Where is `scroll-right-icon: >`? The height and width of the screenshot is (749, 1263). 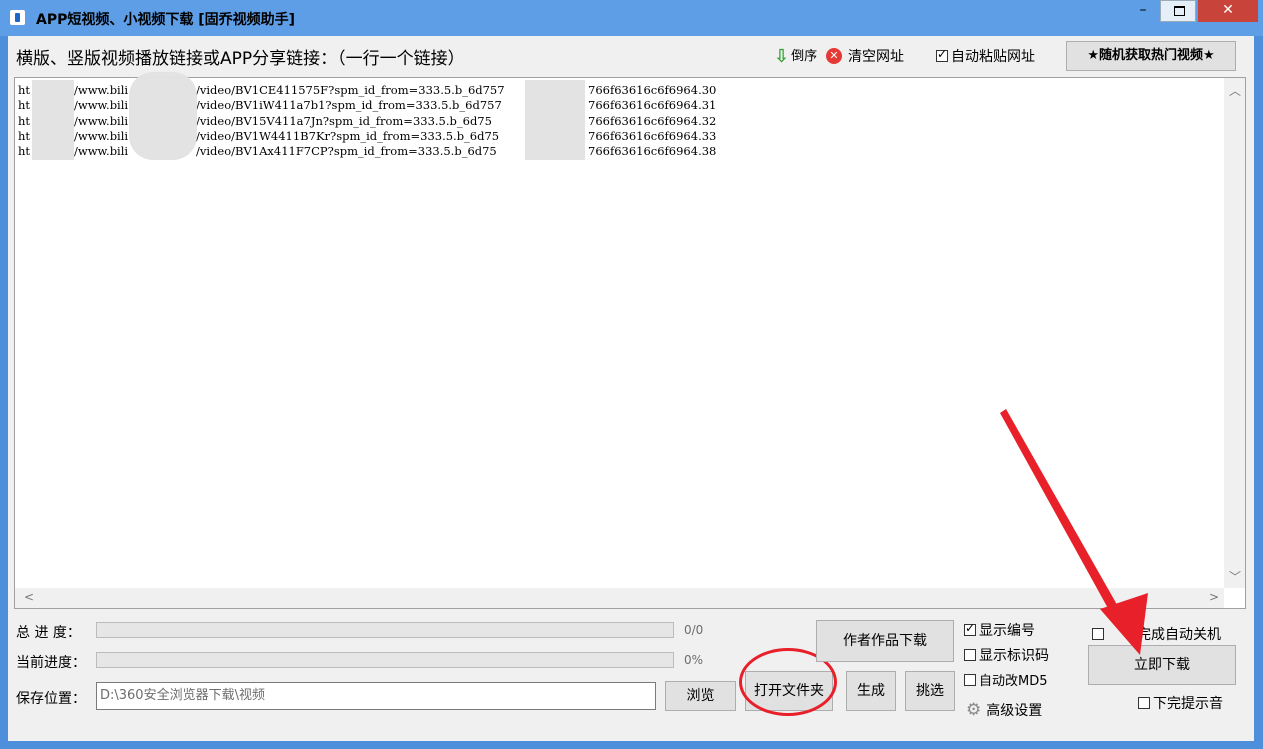 scroll-right-icon: > is located at coordinates (1214, 597).